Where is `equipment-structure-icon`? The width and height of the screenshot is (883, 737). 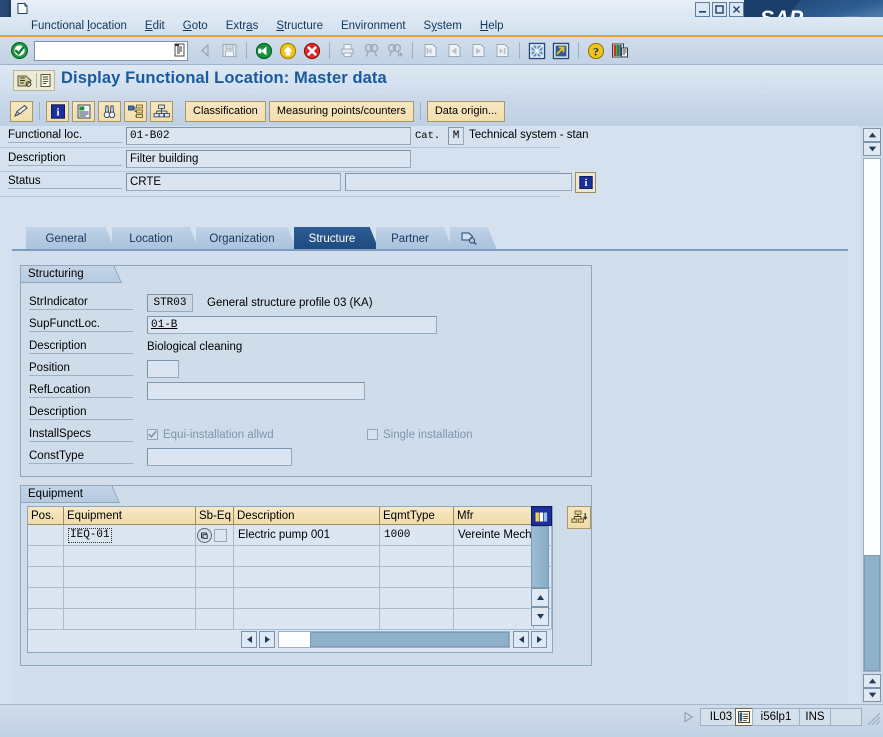 equipment-structure-icon is located at coordinates (579, 517).